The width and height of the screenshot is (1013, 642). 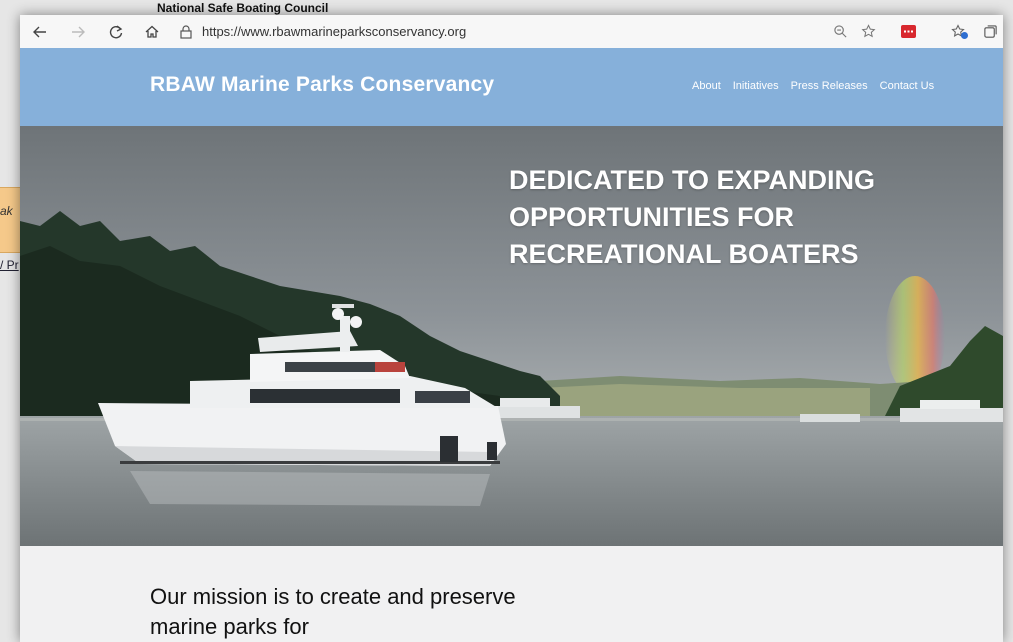 I want to click on home-icon, so click(x=152, y=31).